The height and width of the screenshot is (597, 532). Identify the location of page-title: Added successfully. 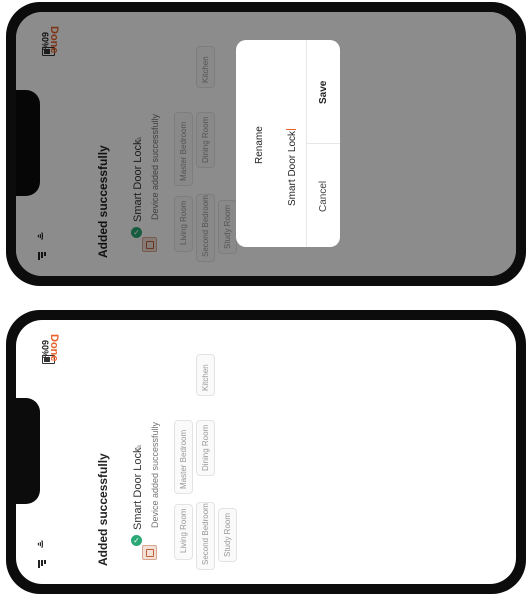
(103, 509).